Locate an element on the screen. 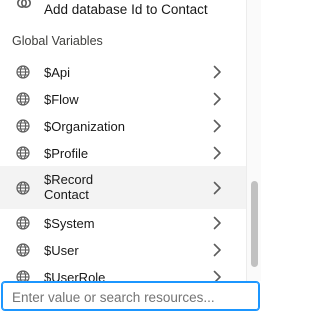 The height and width of the screenshot is (313, 320). list-item-system: $System is located at coordinates (123, 222).